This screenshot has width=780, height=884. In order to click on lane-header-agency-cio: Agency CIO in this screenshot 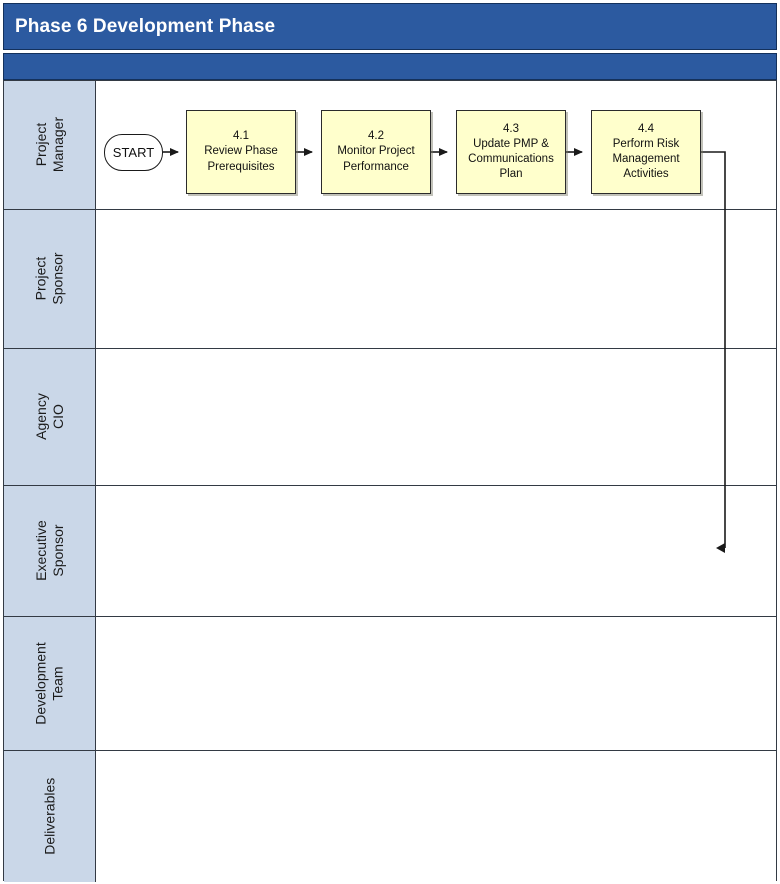, I will do `click(50, 417)`.